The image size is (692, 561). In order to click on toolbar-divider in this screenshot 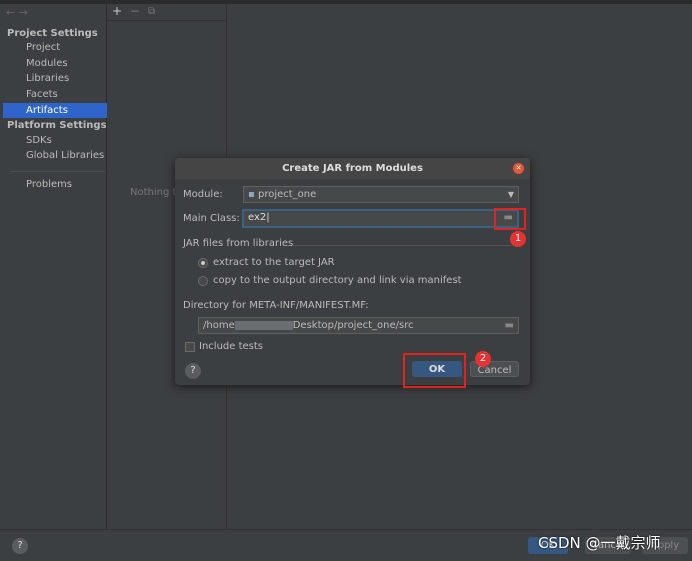, I will do `click(167, 20)`.